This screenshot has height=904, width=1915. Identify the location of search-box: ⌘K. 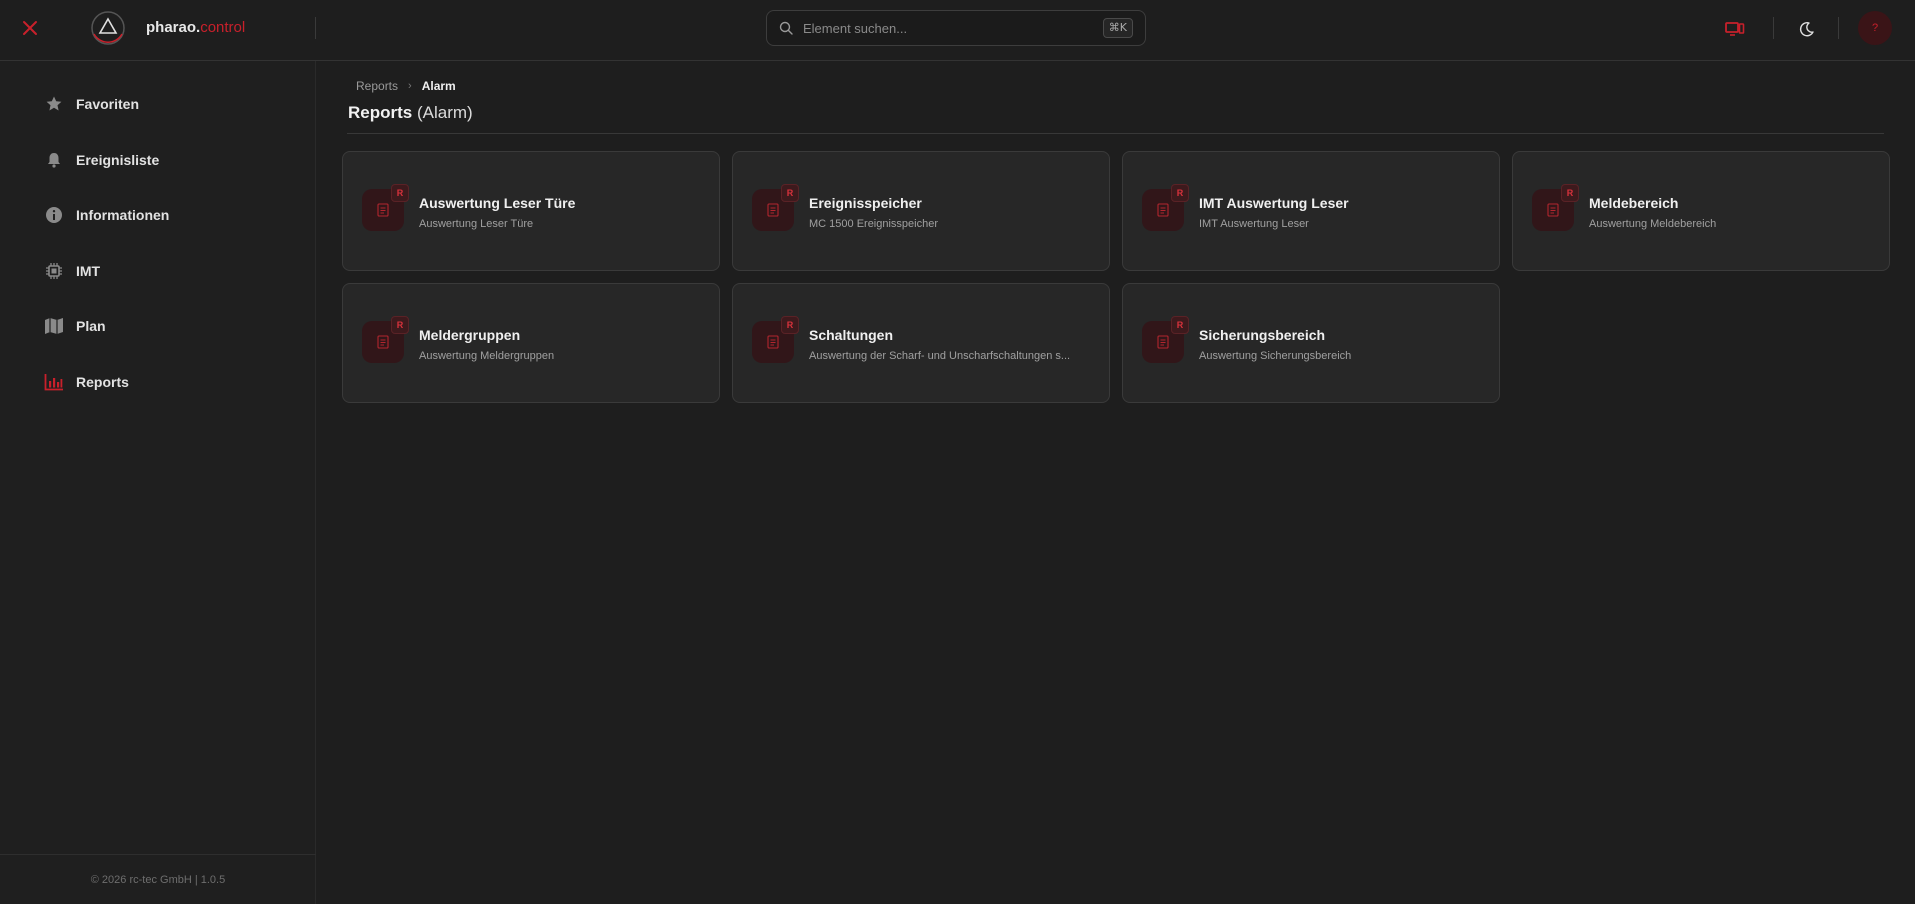
(956, 28).